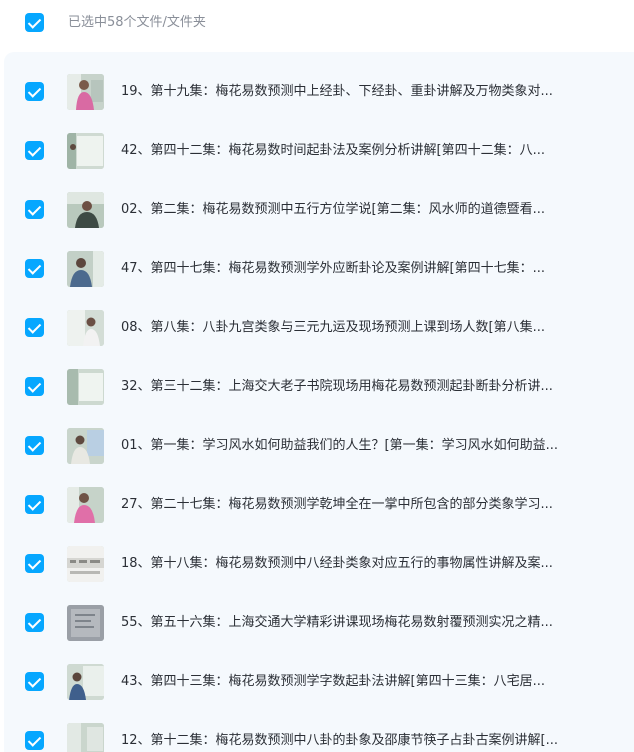 The width and height of the screenshot is (634, 752). Describe the element at coordinates (34, 22) in the screenshot. I see `select-all-checkbox` at that location.